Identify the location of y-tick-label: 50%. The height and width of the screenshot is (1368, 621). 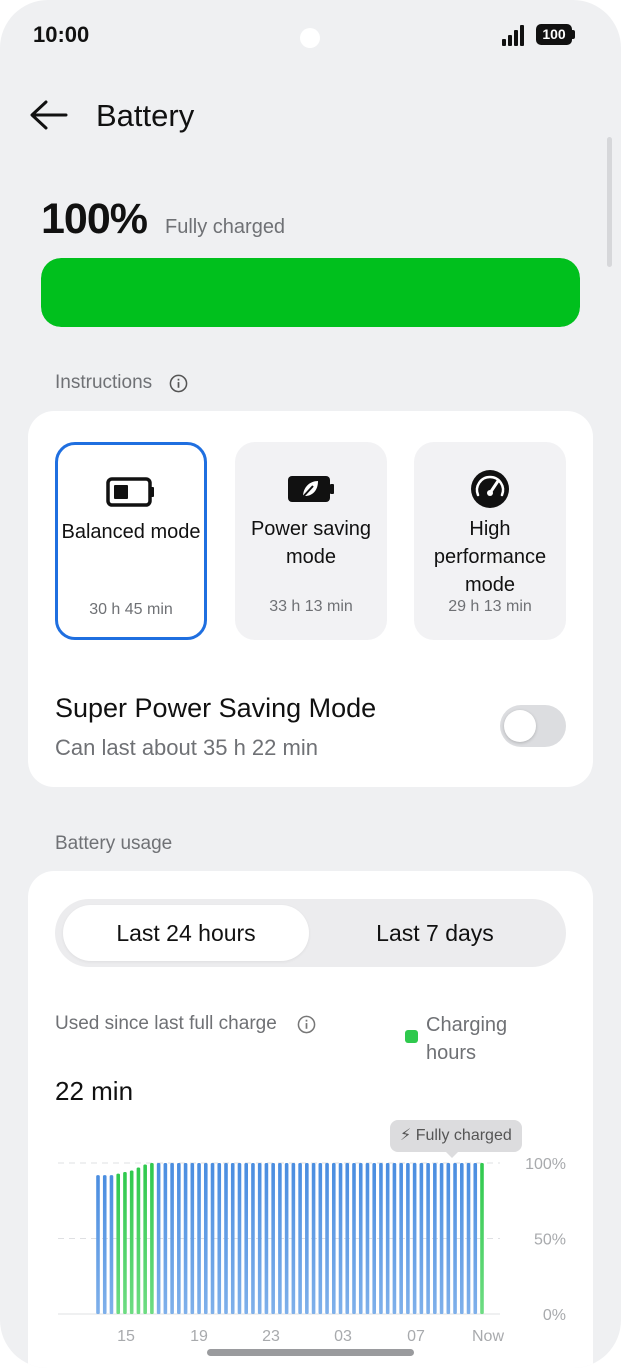
(550, 1240).